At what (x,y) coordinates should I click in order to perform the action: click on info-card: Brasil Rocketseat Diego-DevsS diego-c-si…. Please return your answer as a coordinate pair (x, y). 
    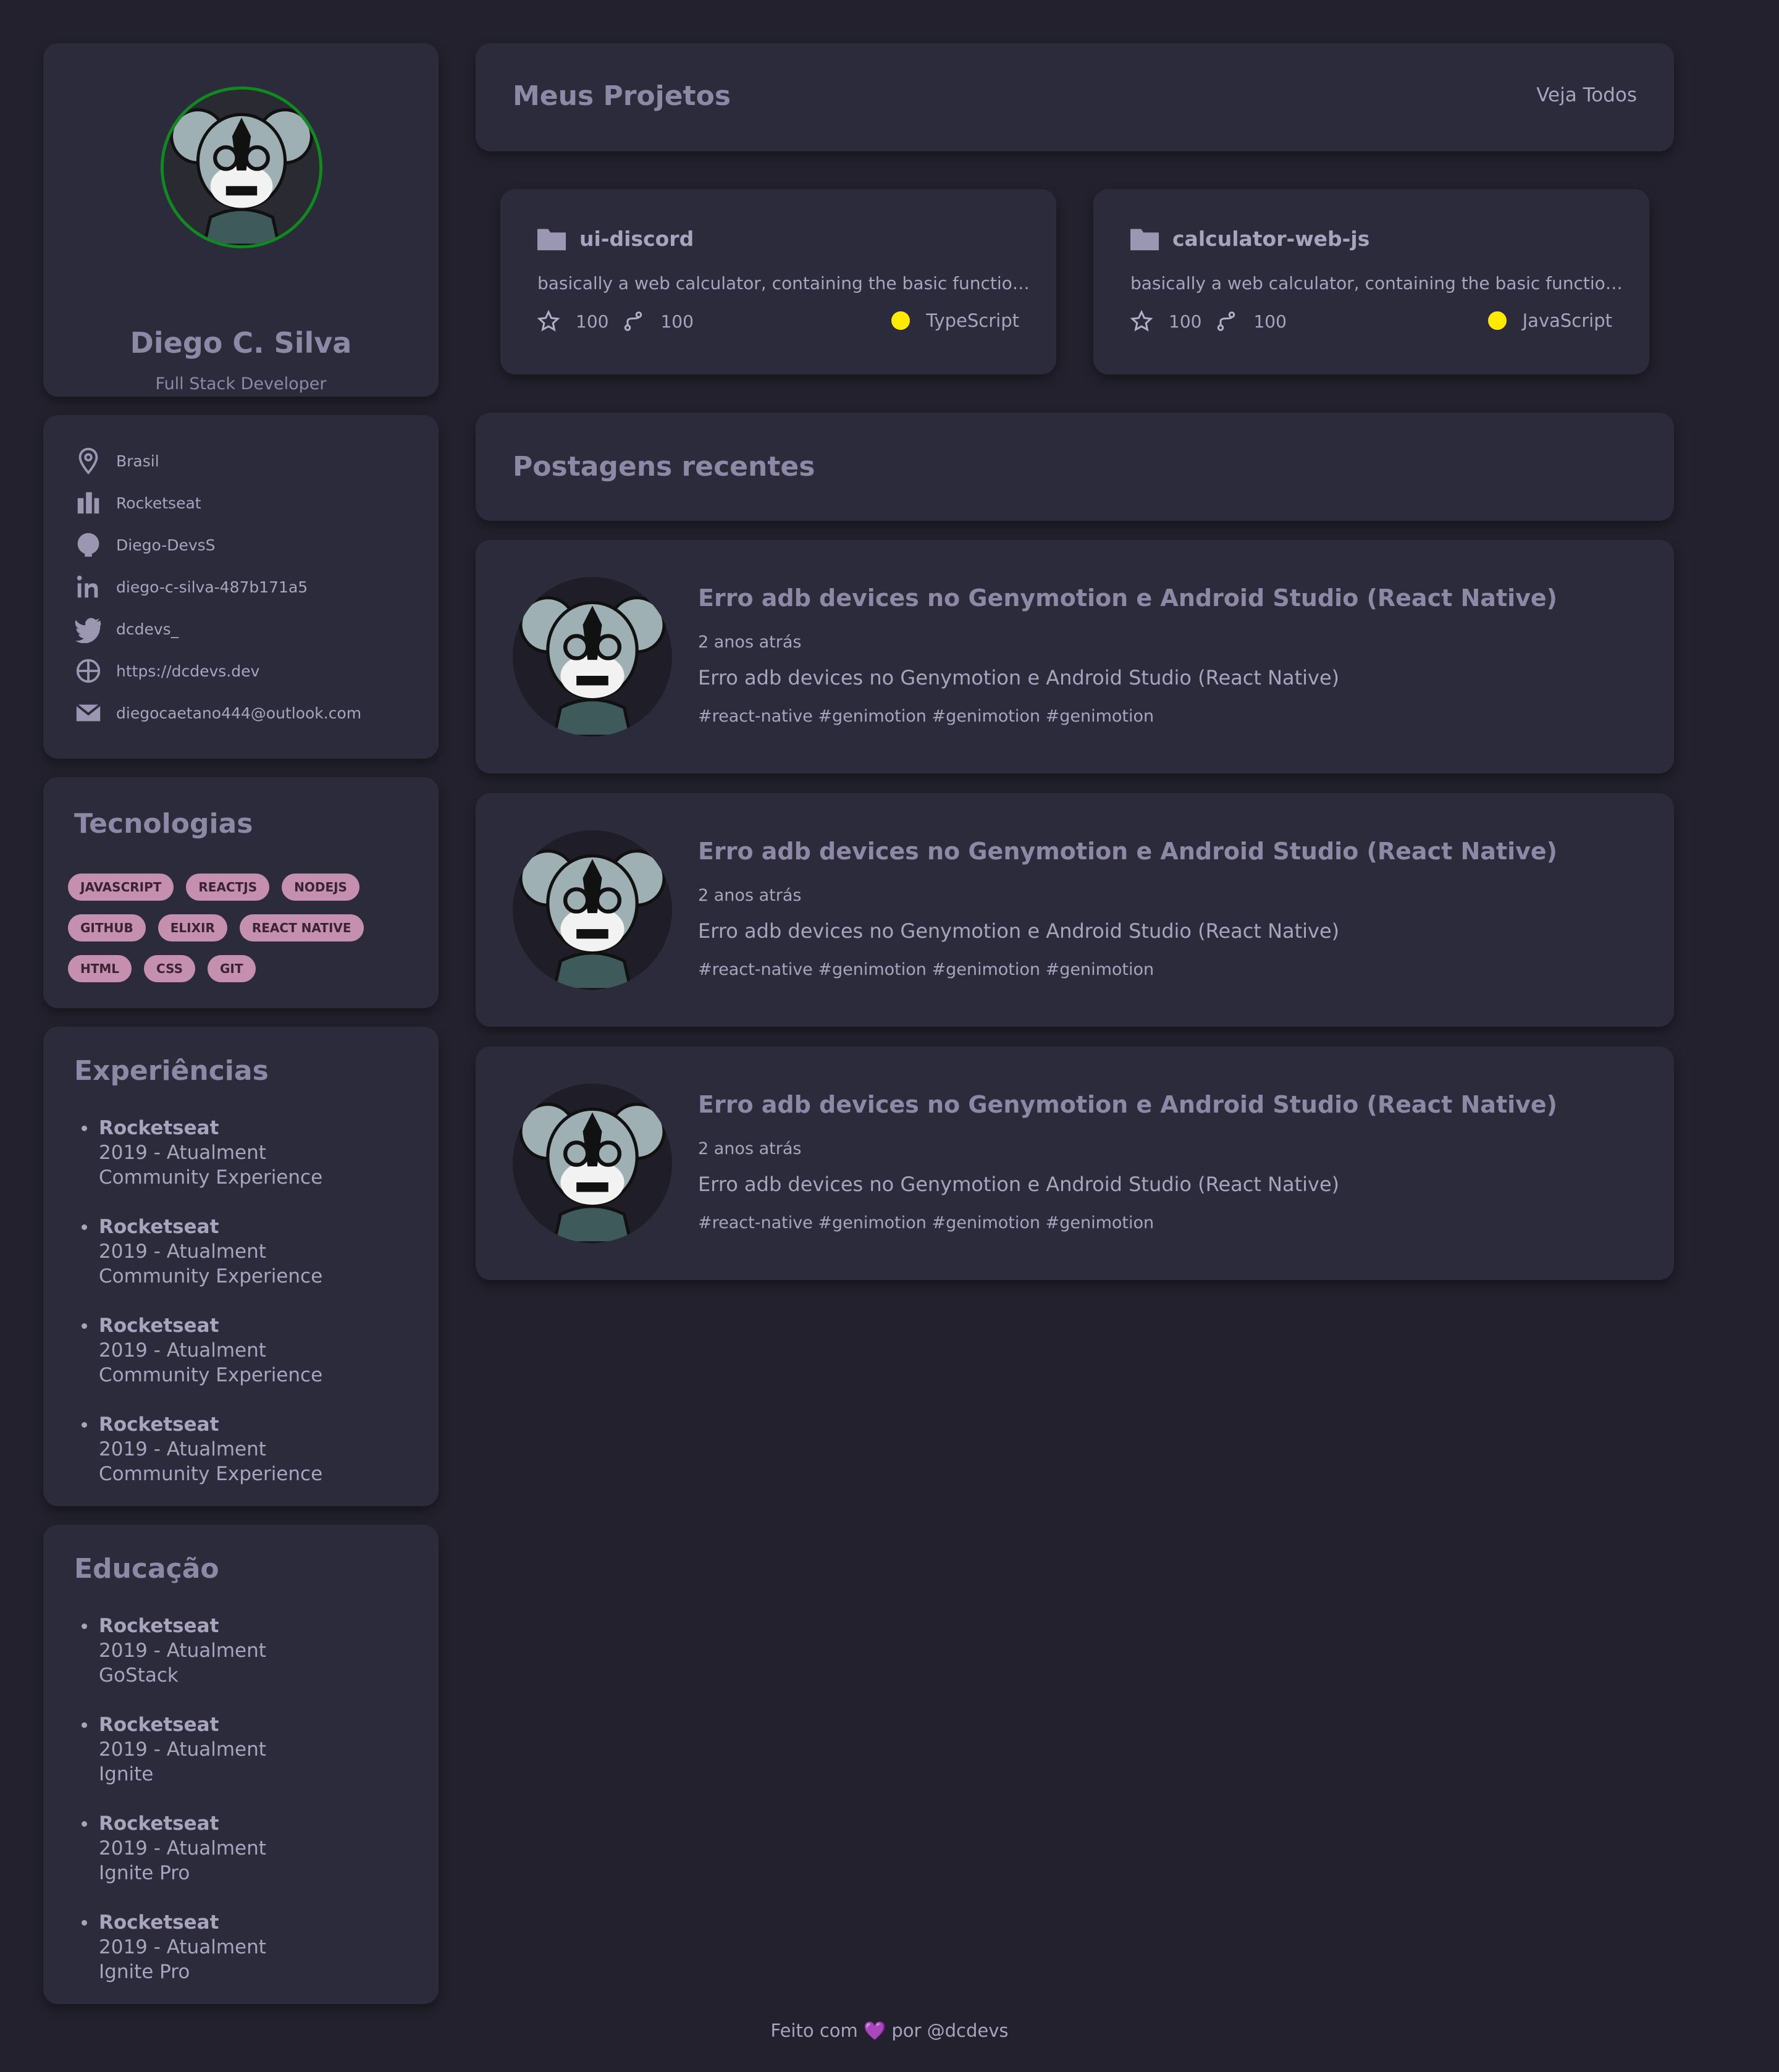
    Looking at the image, I should click on (241, 587).